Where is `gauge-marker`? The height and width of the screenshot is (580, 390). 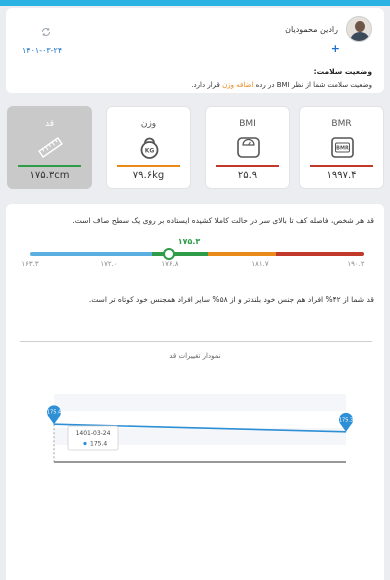
gauge-marker is located at coordinates (169, 254).